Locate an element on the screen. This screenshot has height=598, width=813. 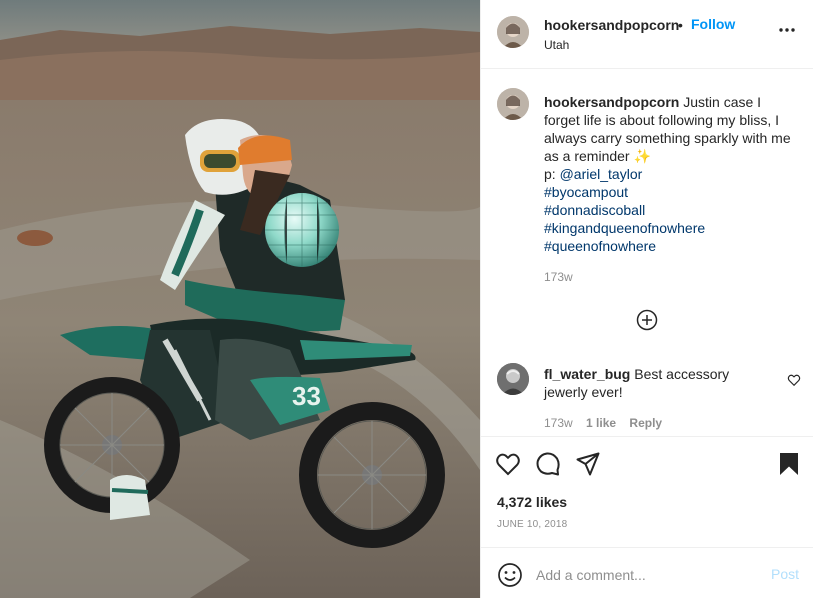
commenter-avatar is located at coordinates (513, 379).